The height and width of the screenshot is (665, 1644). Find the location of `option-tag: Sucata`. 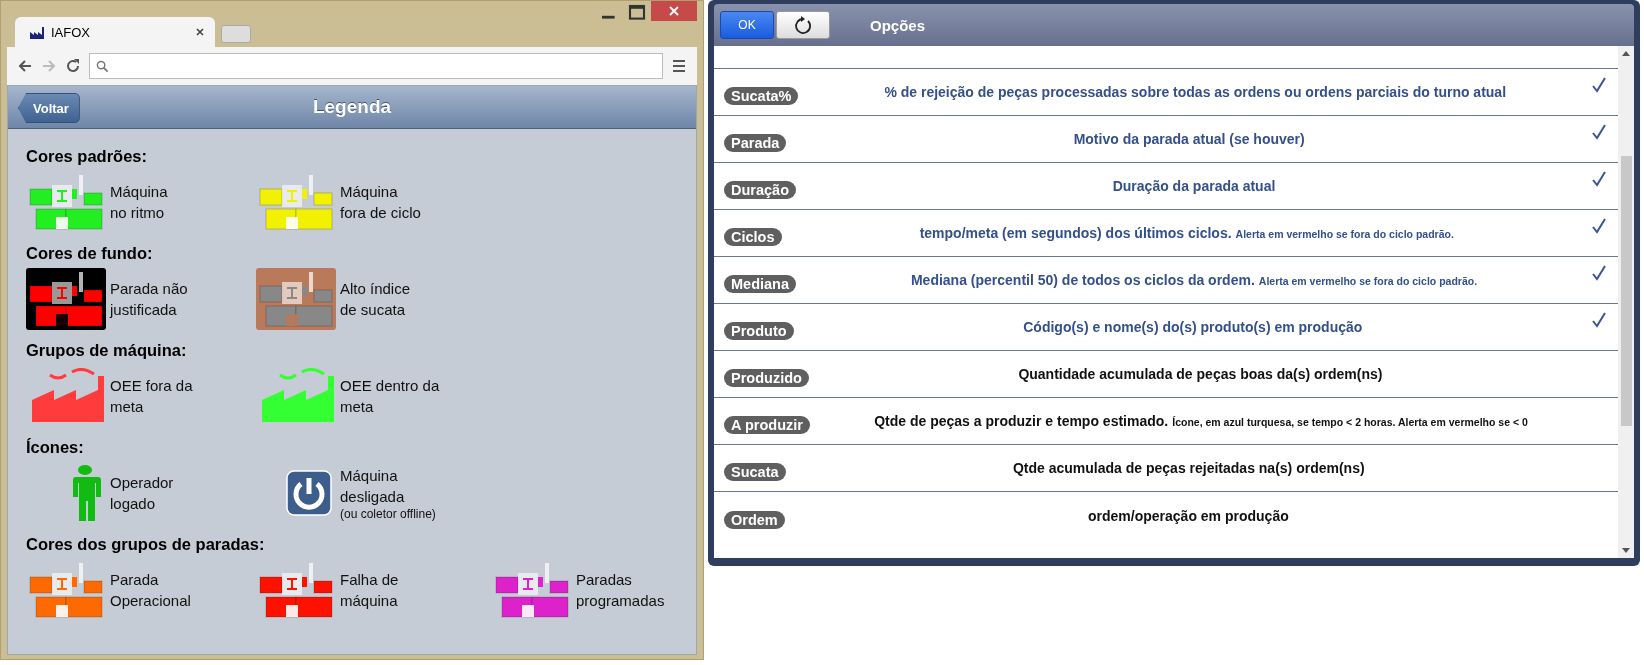

option-tag: Sucata is located at coordinates (755, 472).